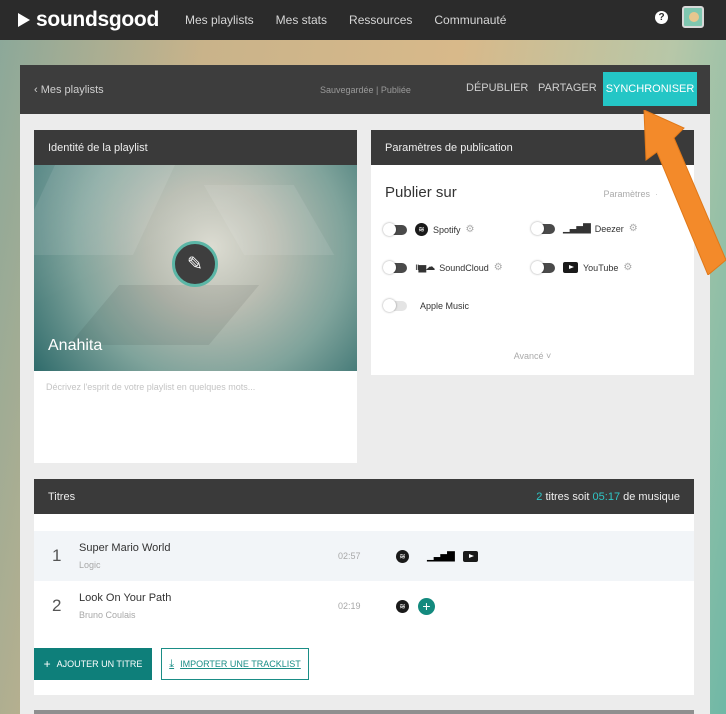 The image size is (726, 714). Describe the element at coordinates (99, 664) in the screenshot. I see `add-track-label: AJOUTER UN TITRE` at that location.